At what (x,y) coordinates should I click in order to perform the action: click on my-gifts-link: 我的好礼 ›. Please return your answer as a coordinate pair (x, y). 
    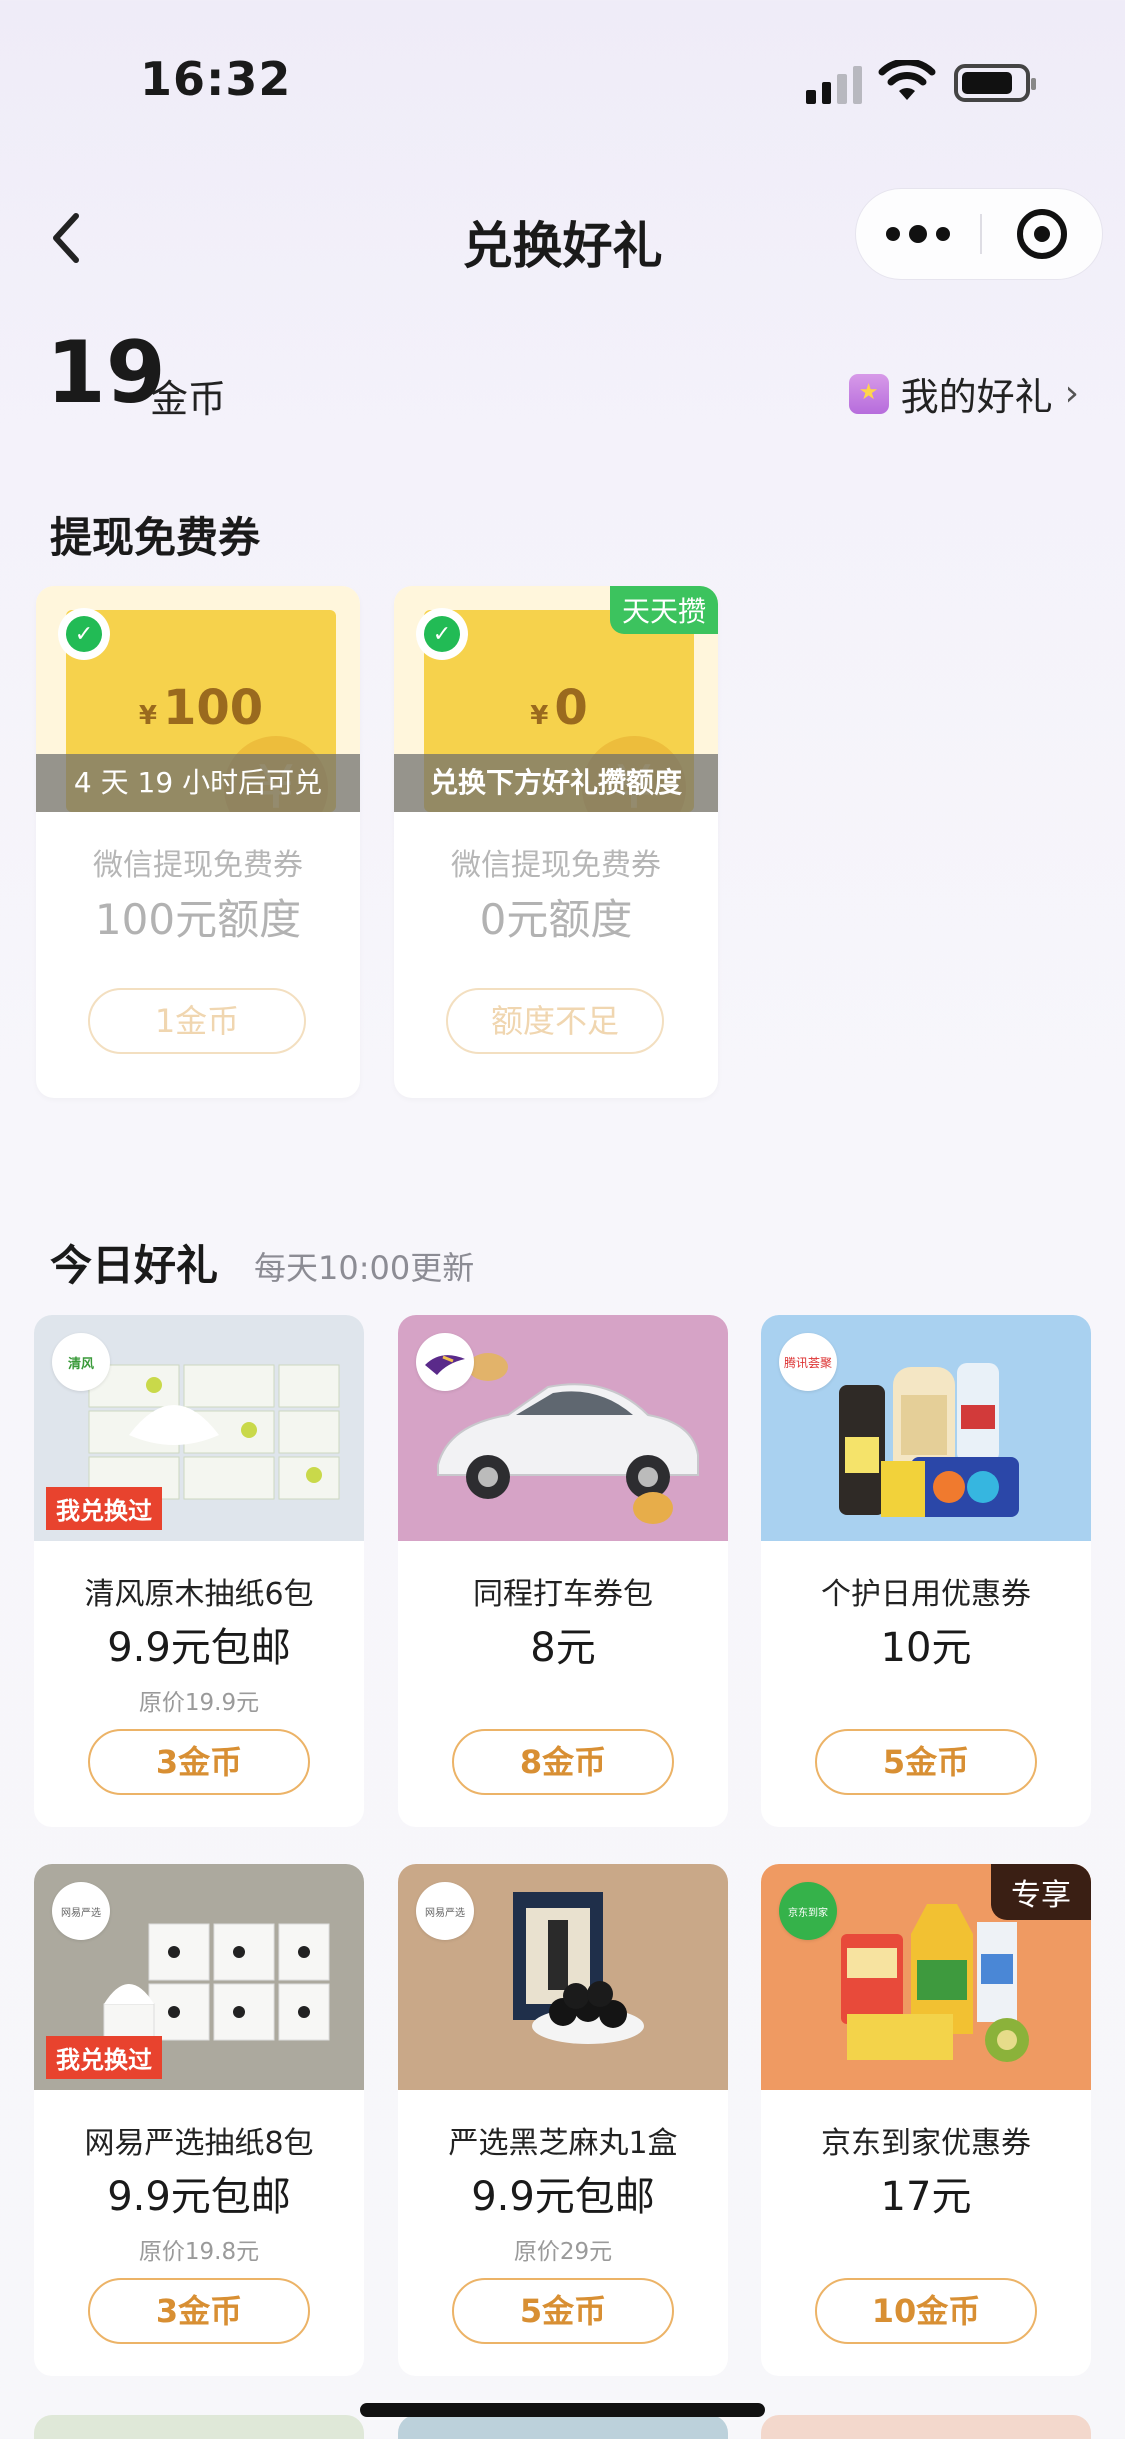
    Looking at the image, I should click on (963, 393).